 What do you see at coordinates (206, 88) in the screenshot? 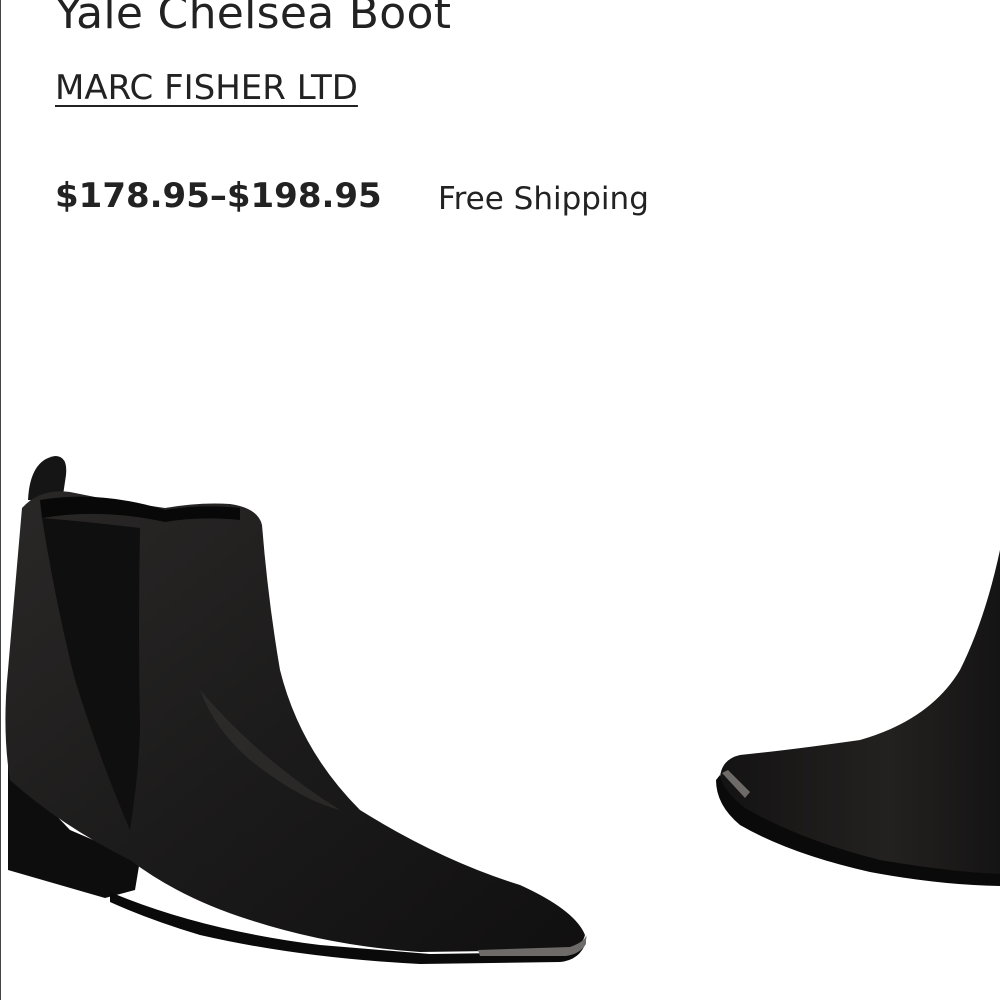
I see `brand-link: MARC FISHER LTD` at bounding box center [206, 88].